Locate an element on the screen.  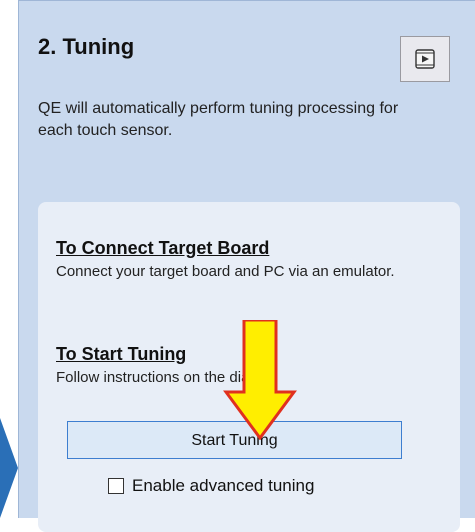
highlight-arrow-icon is located at coordinates (260, 380).